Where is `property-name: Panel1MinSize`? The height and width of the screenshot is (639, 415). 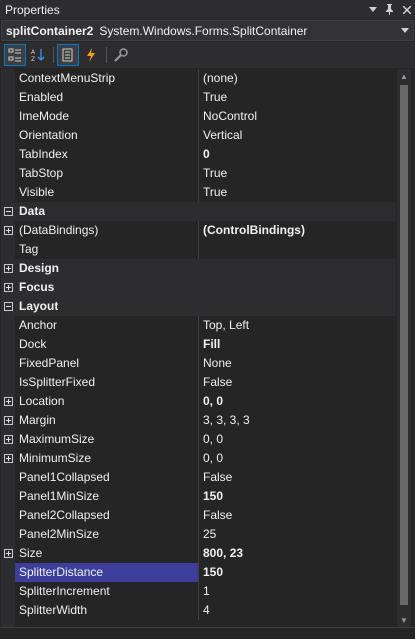 property-name: Panel1MinSize is located at coordinates (107, 496).